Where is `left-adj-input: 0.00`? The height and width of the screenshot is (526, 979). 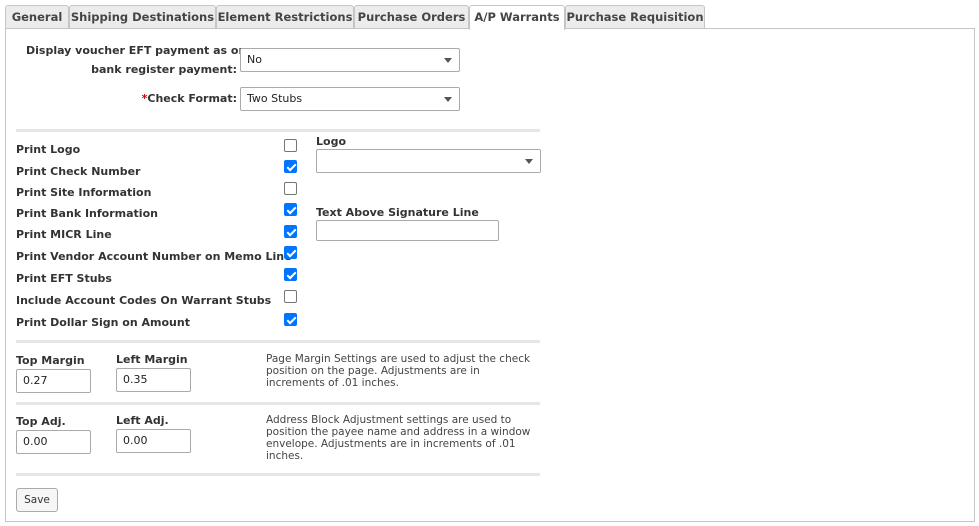
left-adj-input: 0.00 is located at coordinates (153, 441).